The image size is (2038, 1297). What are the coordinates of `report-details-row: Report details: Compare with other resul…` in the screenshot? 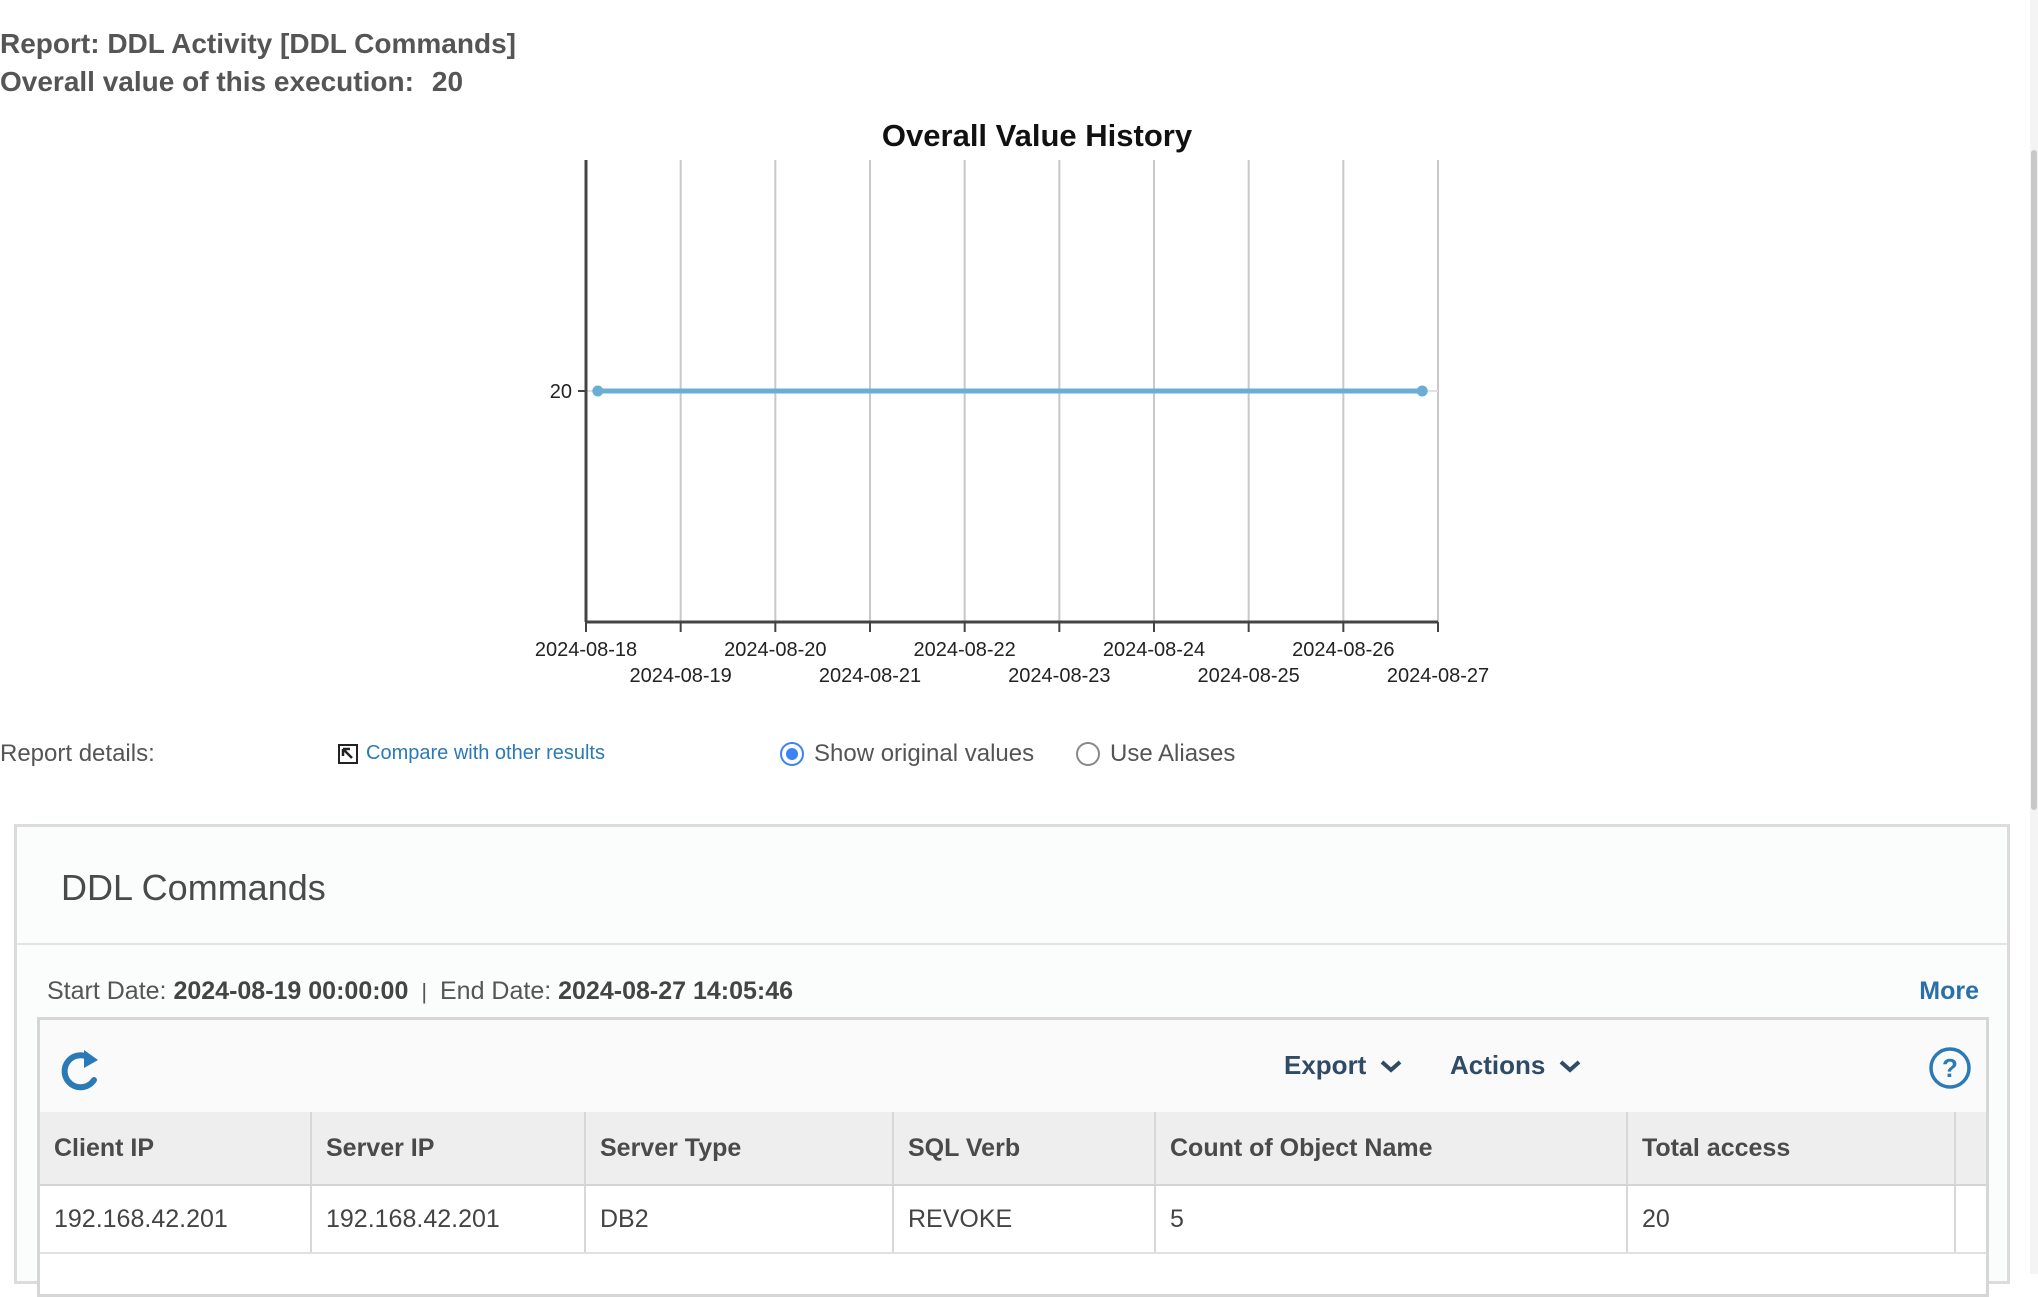 It's located at (700, 755).